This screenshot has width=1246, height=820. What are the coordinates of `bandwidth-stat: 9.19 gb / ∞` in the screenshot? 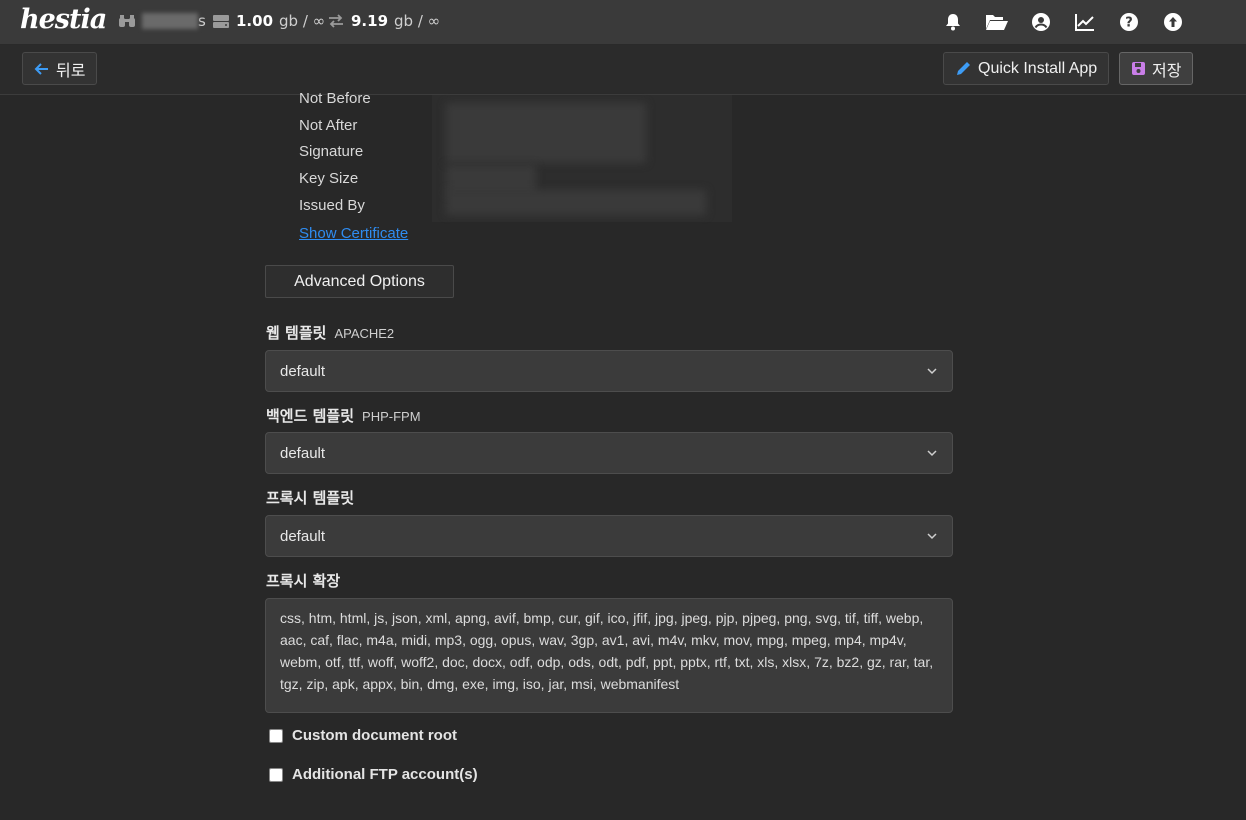 It's located at (383, 21).